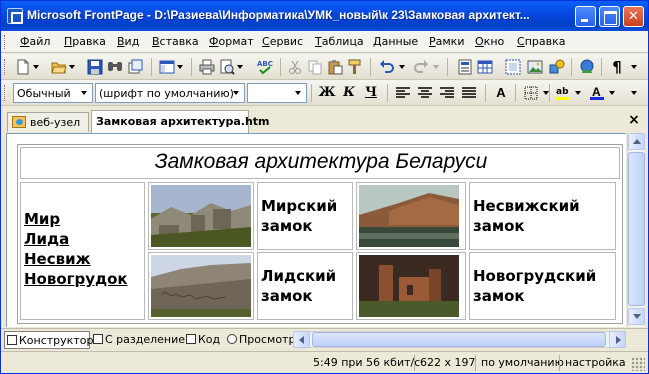 Image resolution: width=649 pixels, height=374 pixels. Describe the element at coordinates (489, 41) in the screenshot. I see `menu-window: Окно` at that location.